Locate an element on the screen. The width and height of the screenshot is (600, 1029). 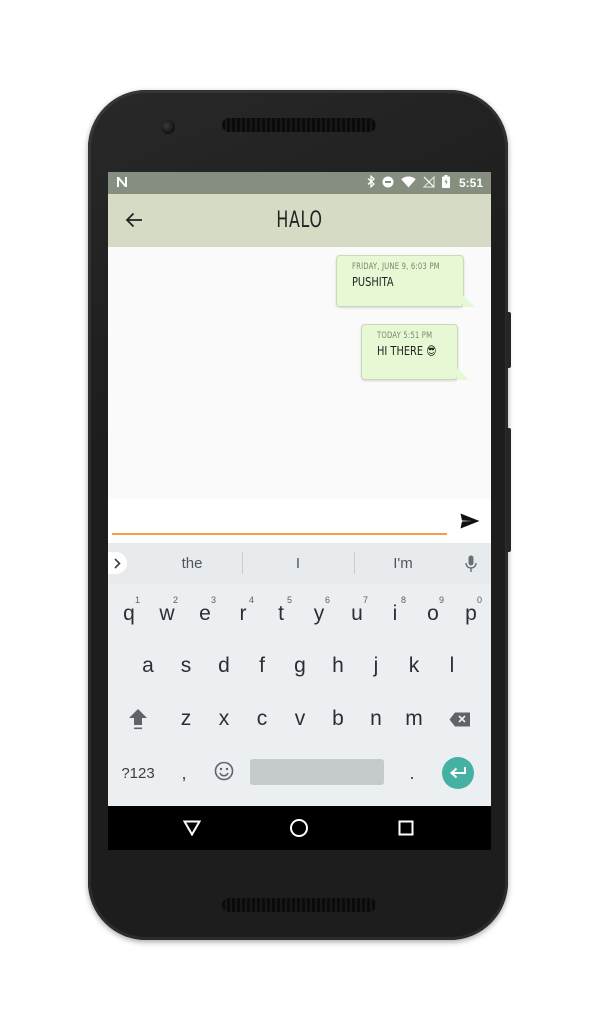
back-triangle-icon is located at coordinates (192, 828).